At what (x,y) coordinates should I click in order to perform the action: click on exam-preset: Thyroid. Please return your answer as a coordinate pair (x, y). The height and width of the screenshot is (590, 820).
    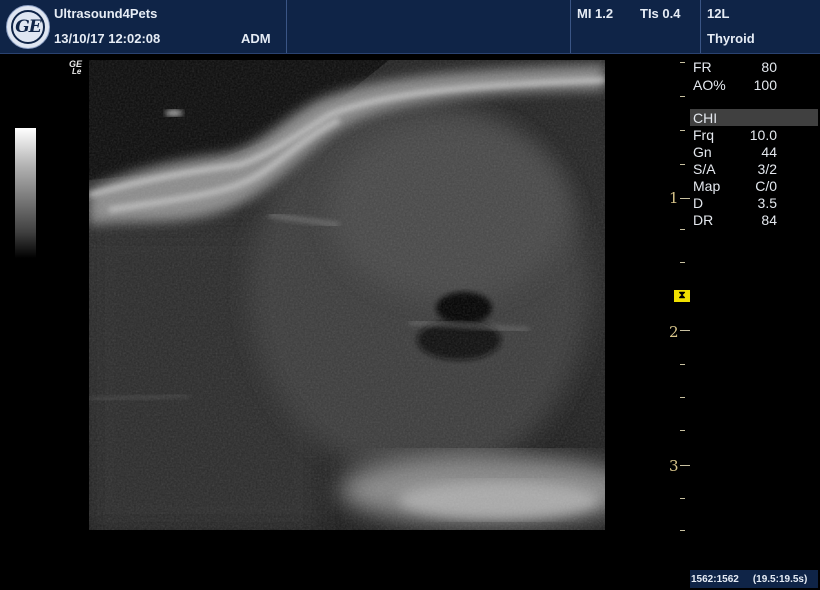
    Looking at the image, I should click on (731, 38).